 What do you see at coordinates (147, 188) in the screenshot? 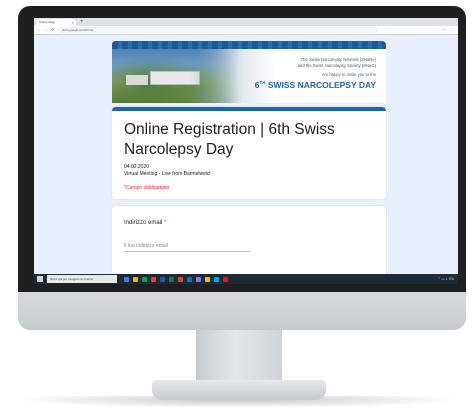
I see `required-note: *Campo obbligatorio` at bounding box center [147, 188].